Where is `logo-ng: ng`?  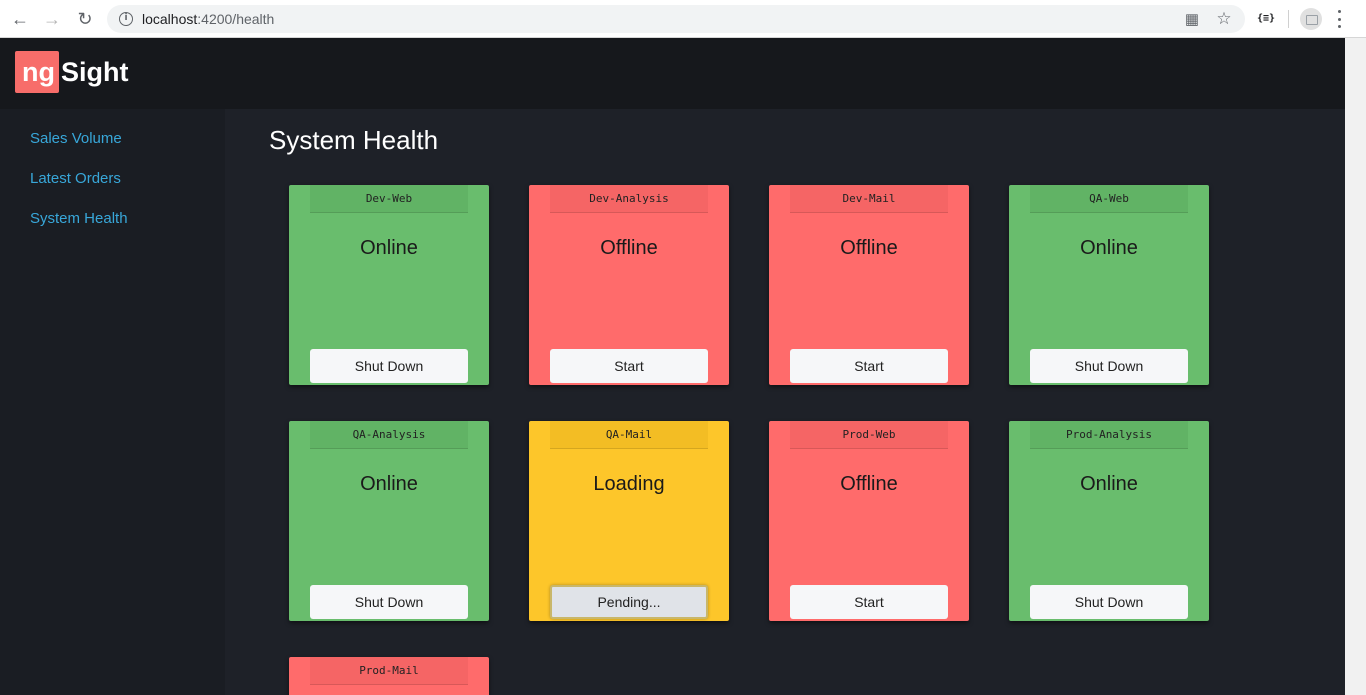
logo-ng: ng is located at coordinates (37, 72).